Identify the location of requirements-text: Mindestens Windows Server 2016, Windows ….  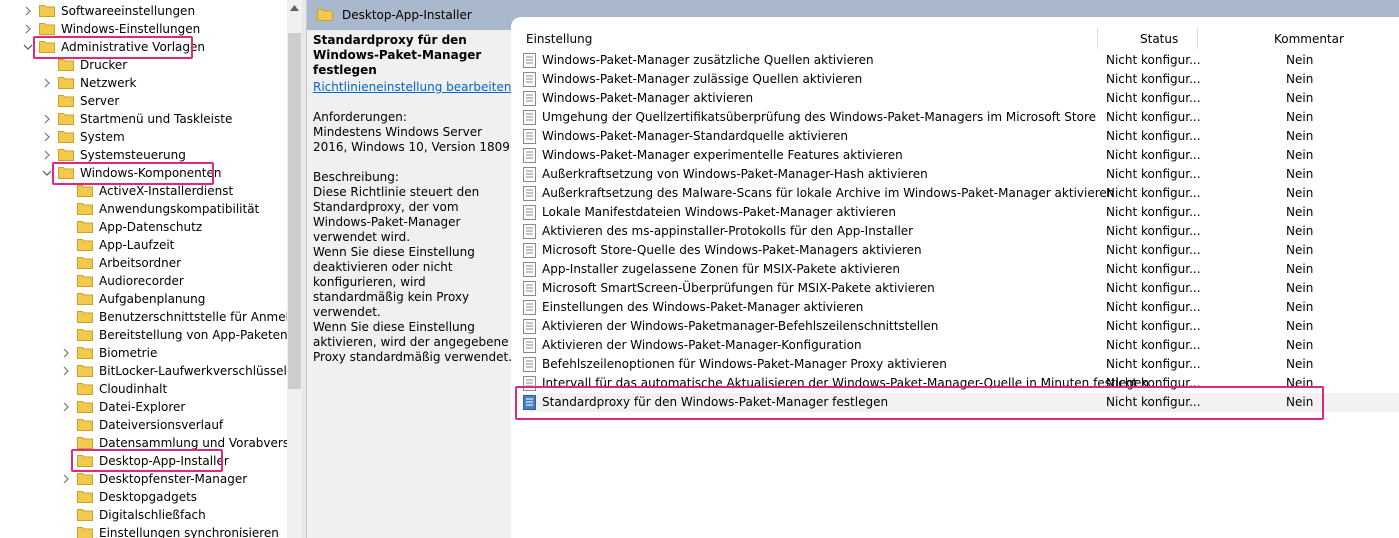
(411, 139).